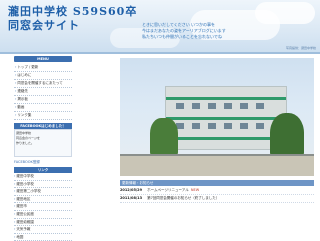 This screenshot has width=320, height=241. Describe the element at coordinates (217, 191) in the screenshot. I see `news-item: 2012/05/29 ホームページリニューアル NEW` at that location.